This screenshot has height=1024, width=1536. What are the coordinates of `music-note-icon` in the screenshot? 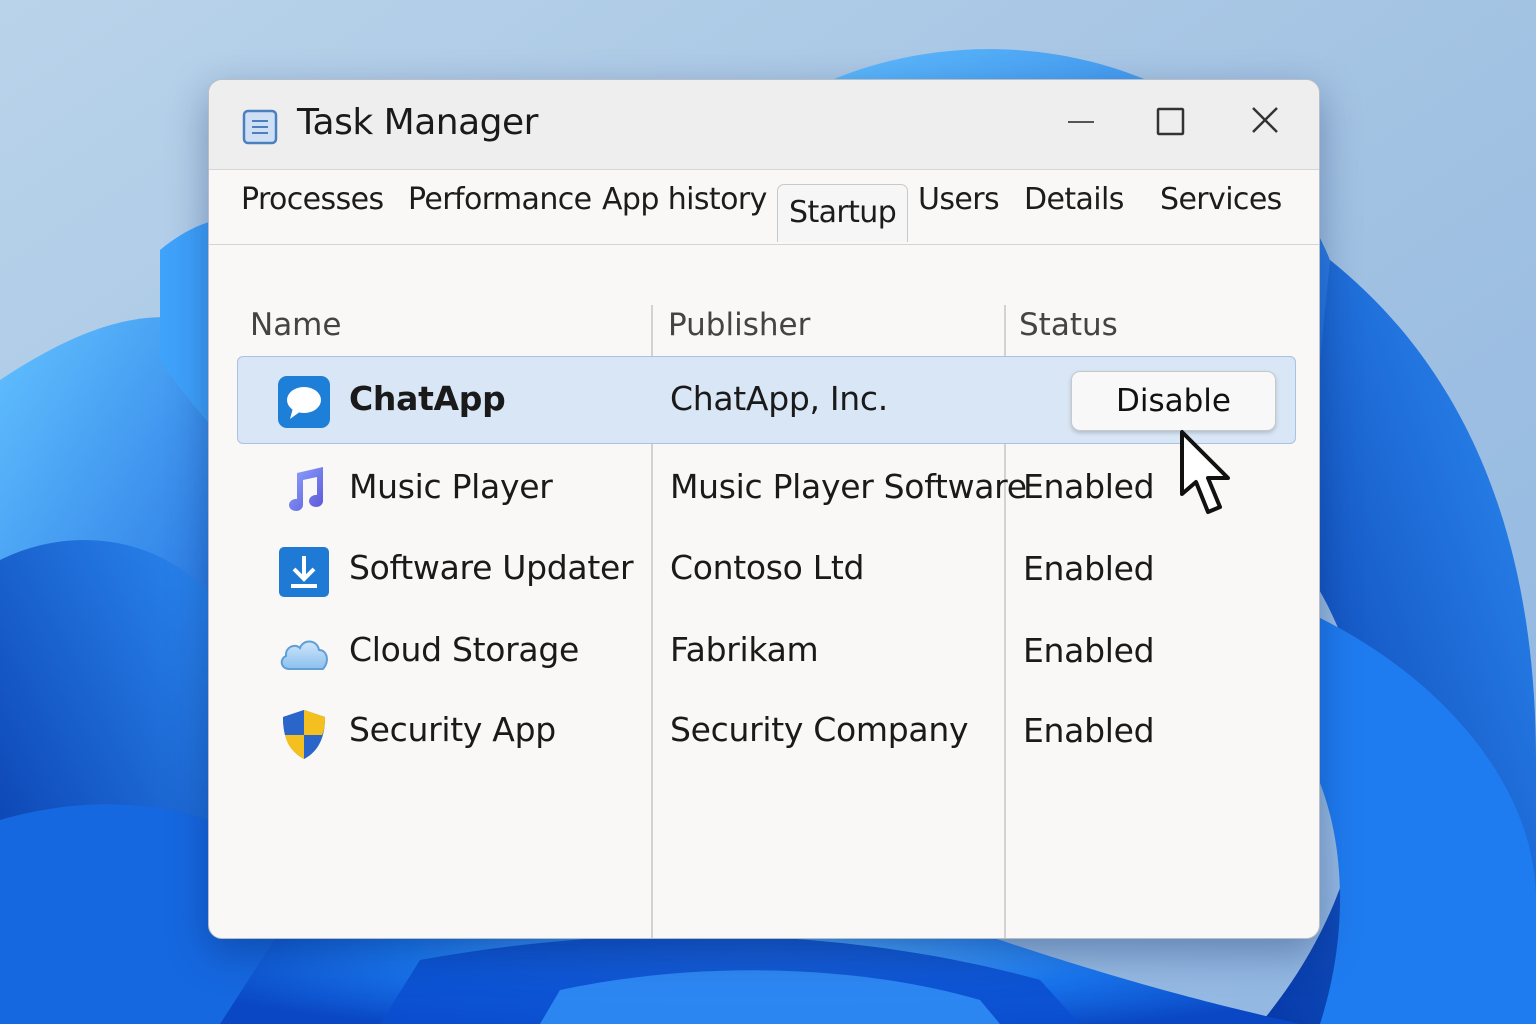 It's located at (306, 489).